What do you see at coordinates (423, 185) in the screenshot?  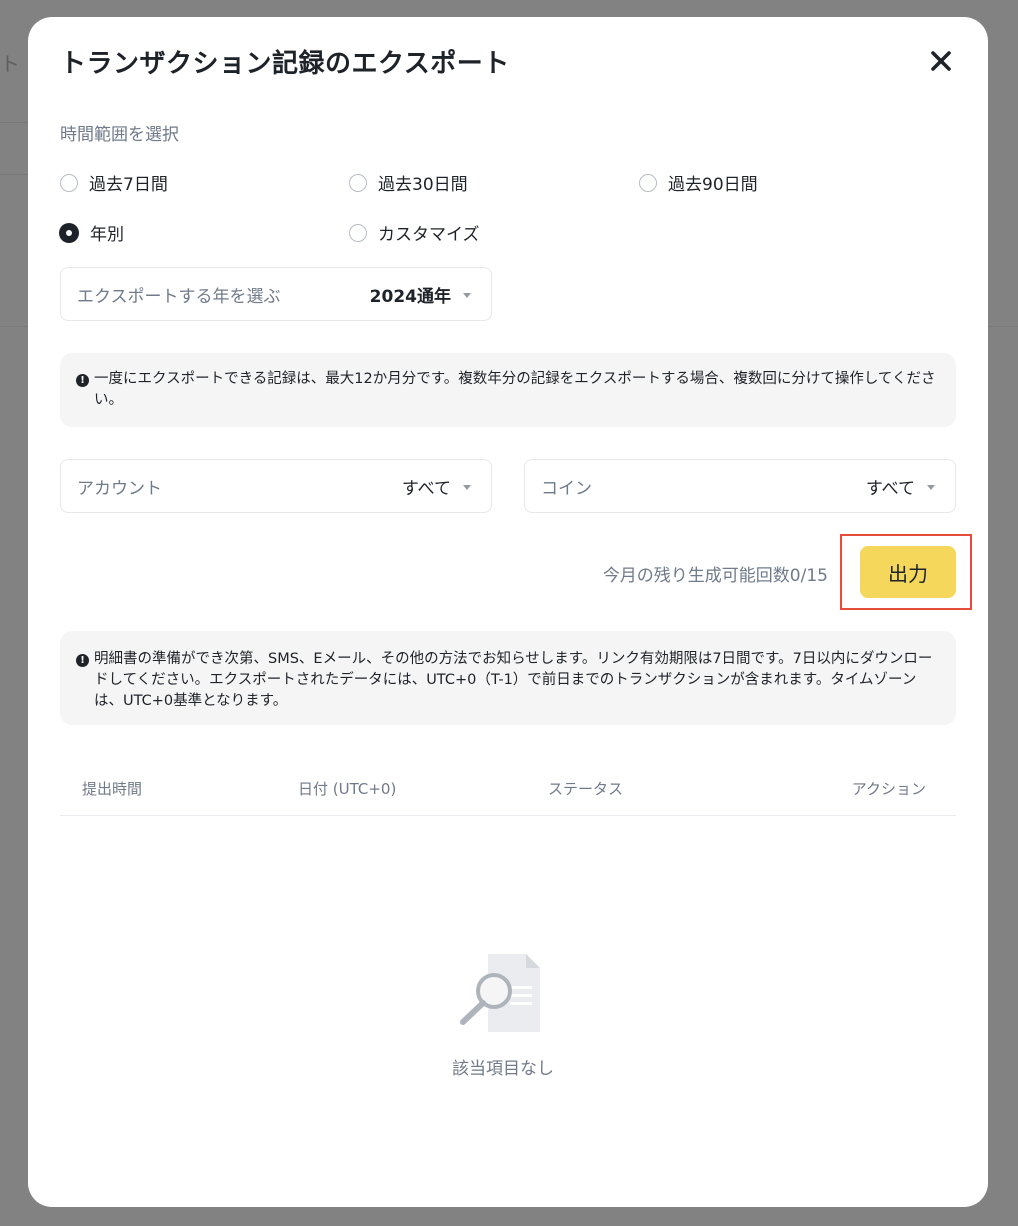 I see `radio-label: 過去30日間` at bounding box center [423, 185].